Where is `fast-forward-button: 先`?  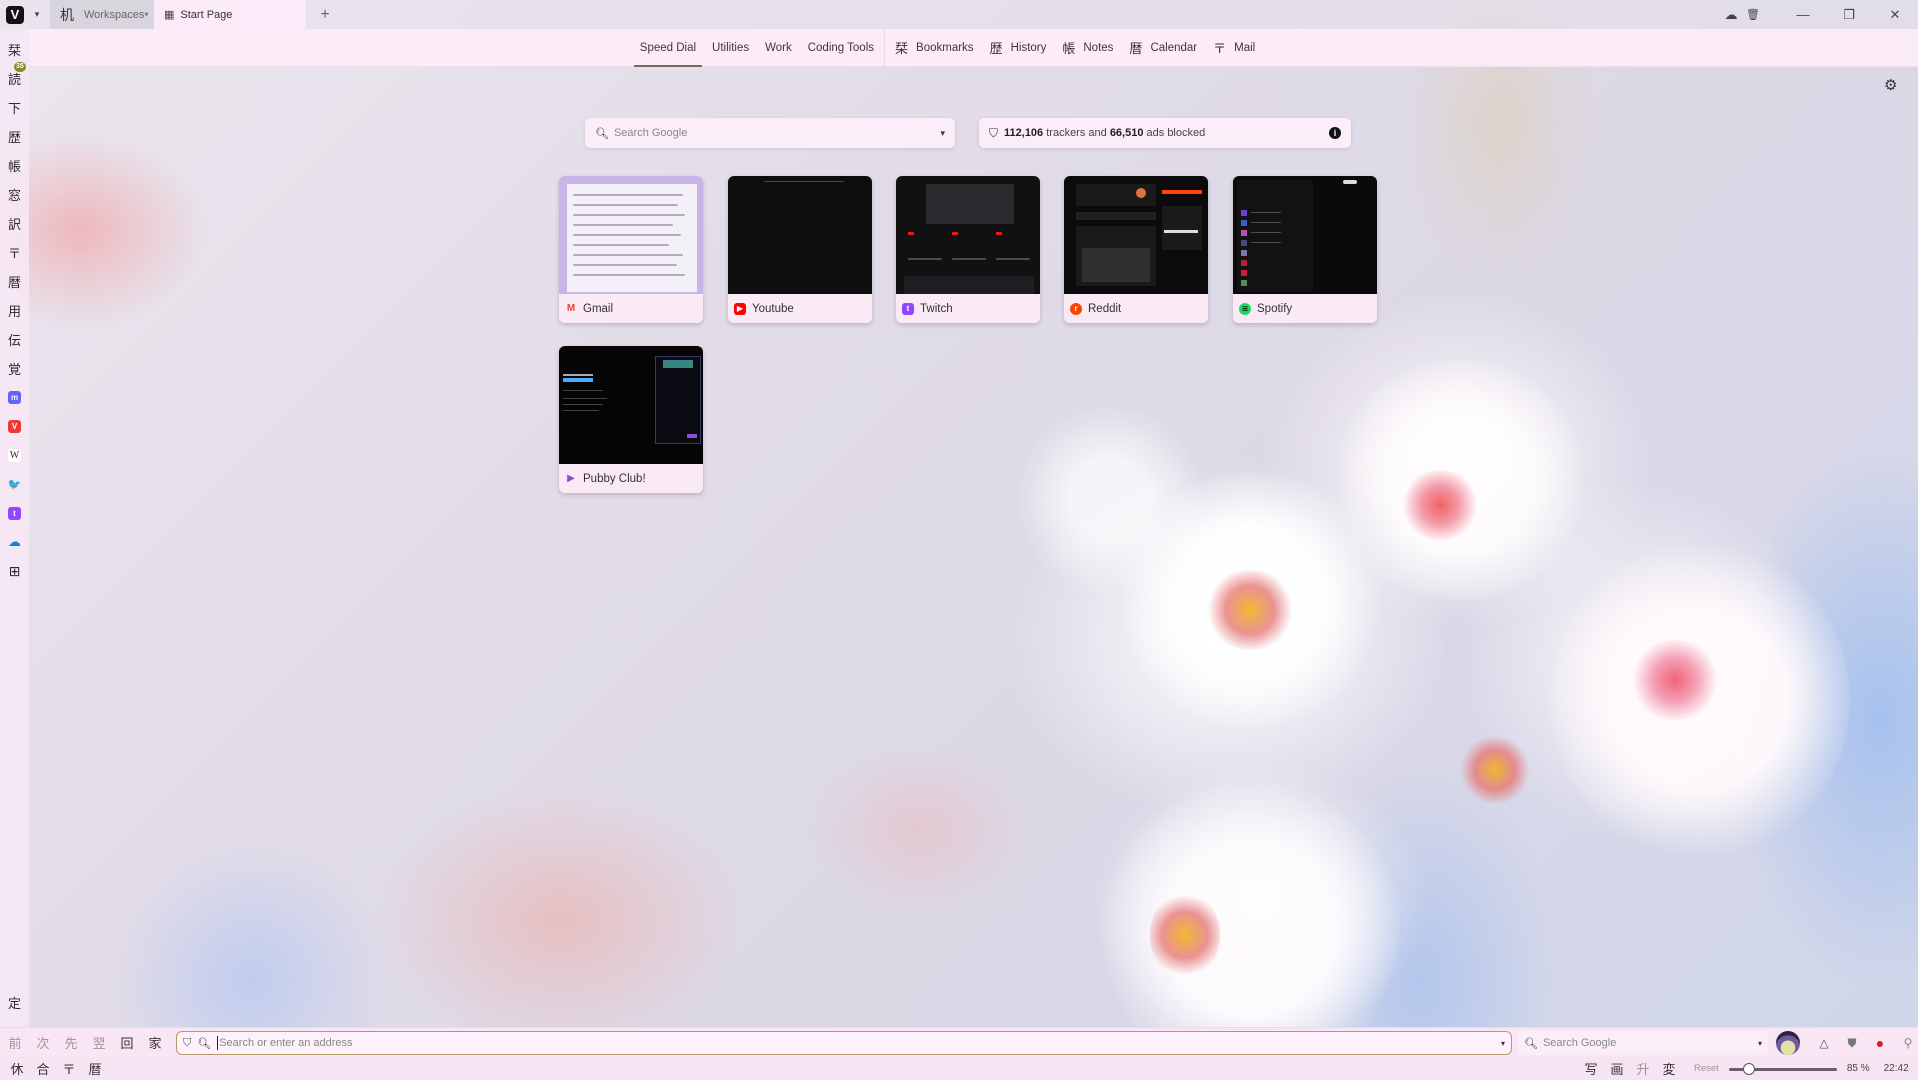 fast-forward-button: 先 is located at coordinates (71, 1042).